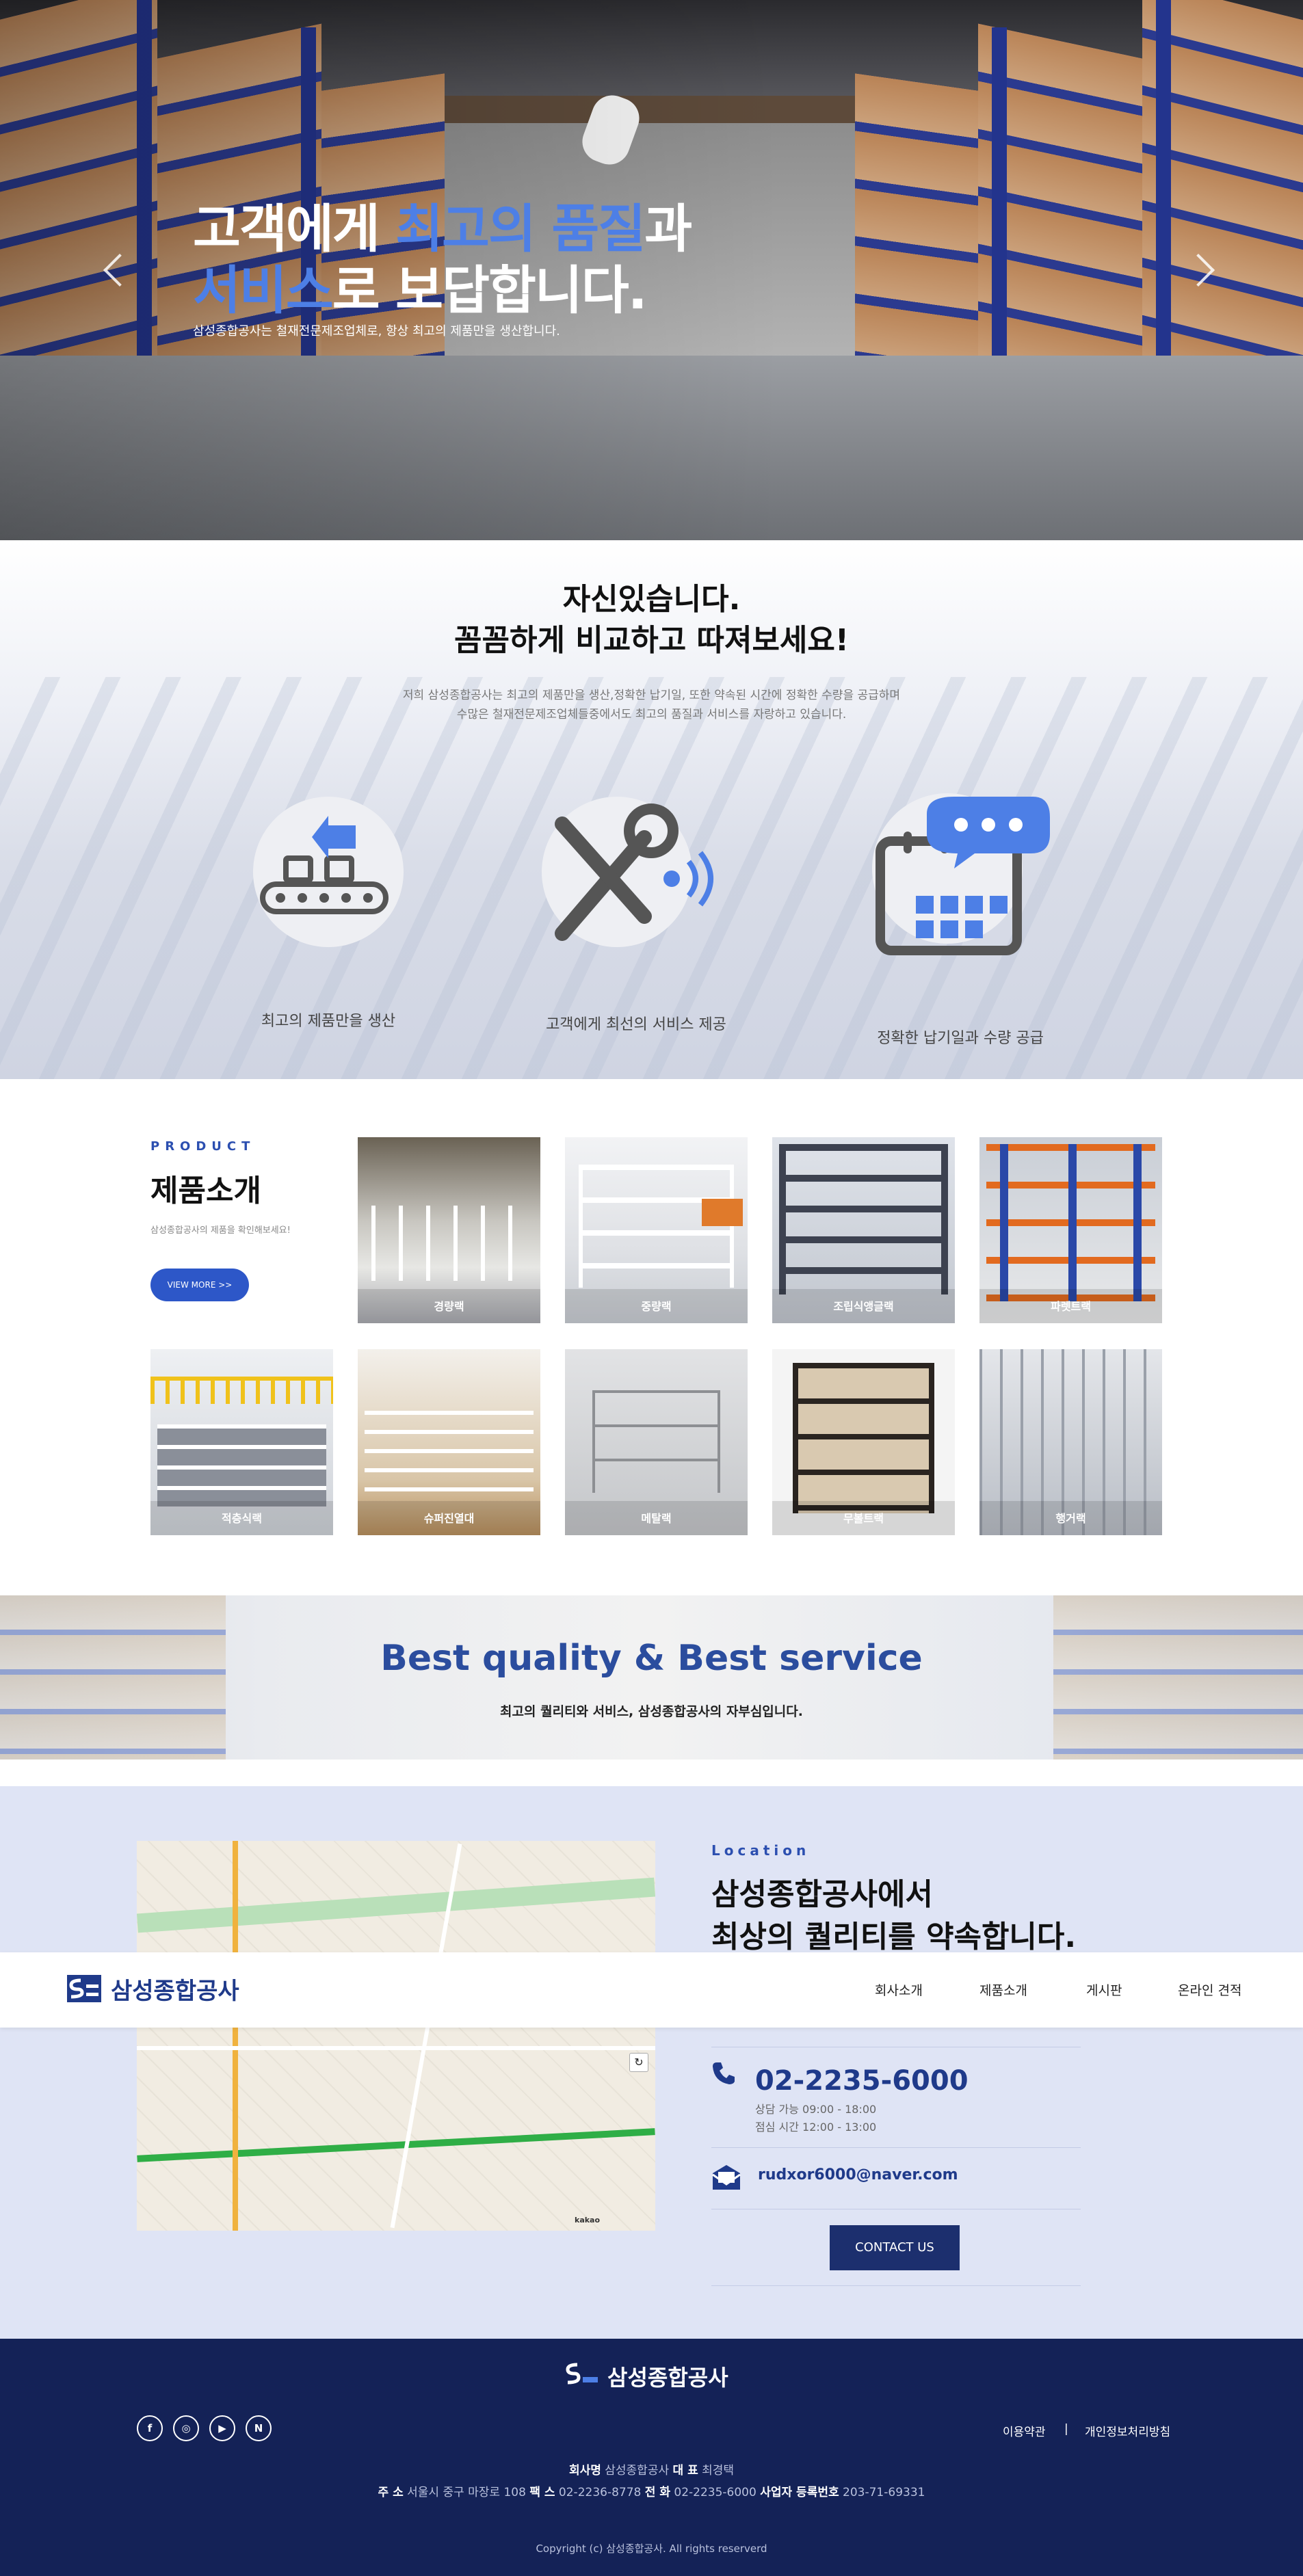 The height and width of the screenshot is (2576, 1303). What do you see at coordinates (724, 2073) in the screenshot?
I see `phone-icon` at bounding box center [724, 2073].